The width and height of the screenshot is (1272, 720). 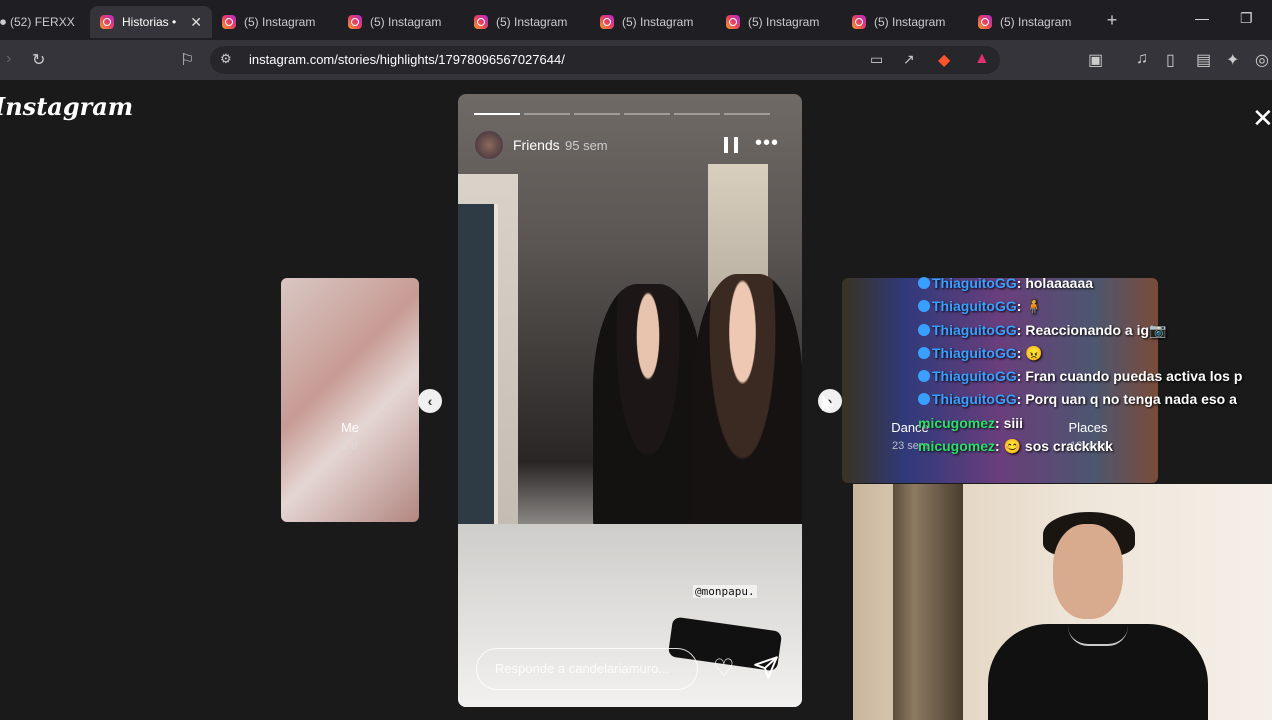 What do you see at coordinates (982, 59) in the screenshot?
I see `brave-rewards-icon: ▲` at bounding box center [982, 59].